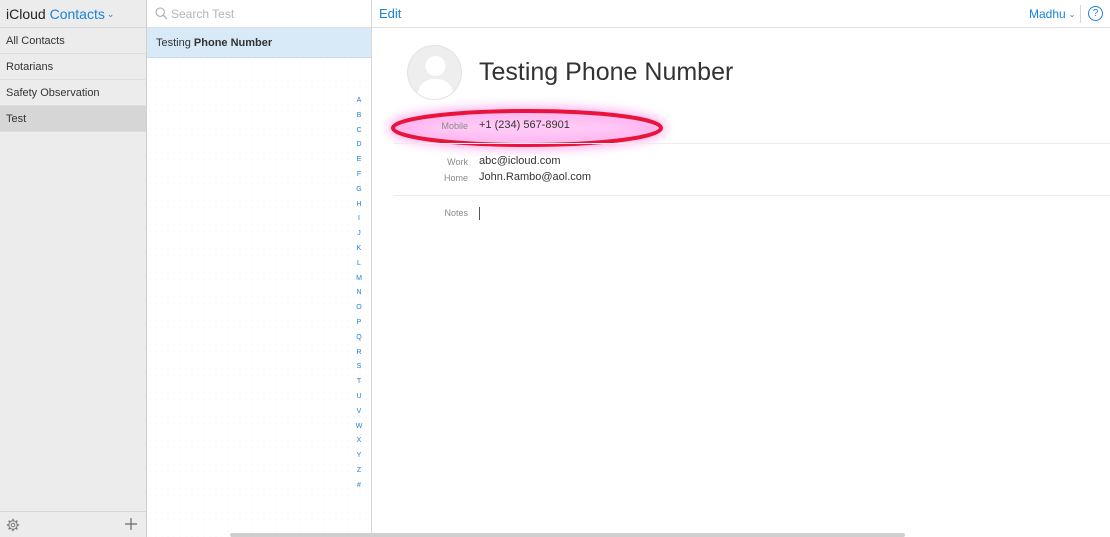 The width and height of the screenshot is (1110, 537). What do you see at coordinates (26, 14) in the screenshot?
I see `app-name: iCloud` at bounding box center [26, 14].